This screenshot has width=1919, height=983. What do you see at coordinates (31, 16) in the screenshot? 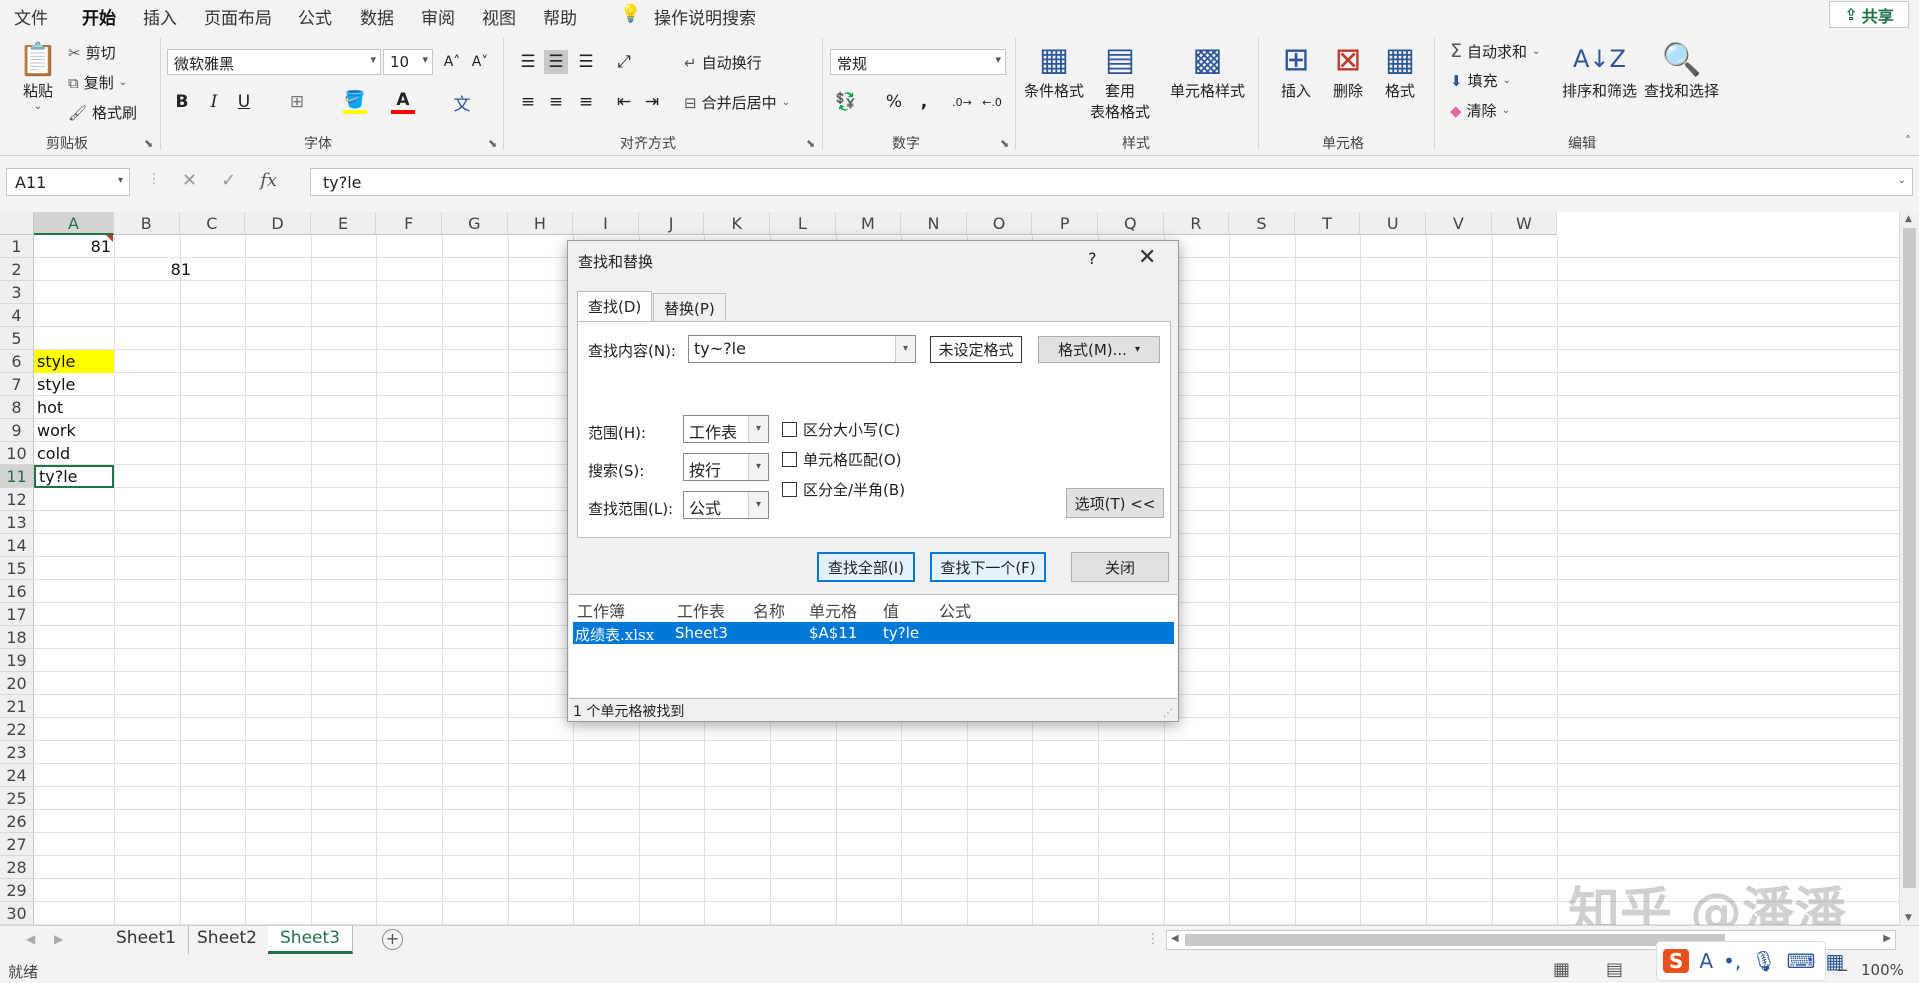
I see `tab-file: 文件` at bounding box center [31, 16].